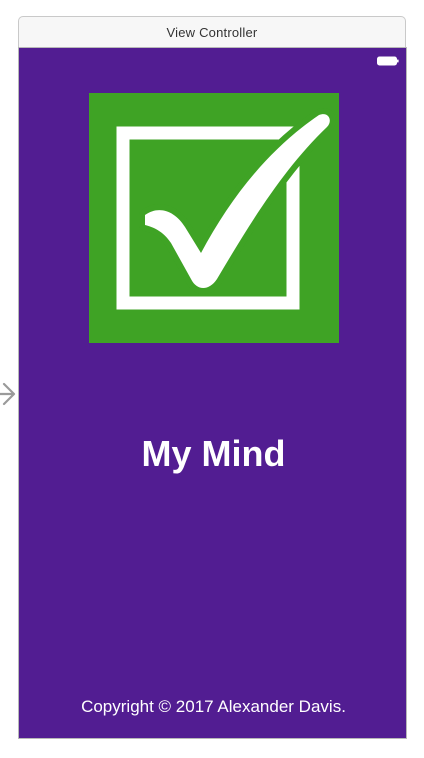 This screenshot has height=758, width=424. What do you see at coordinates (388, 61) in the screenshot?
I see `battery-icon` at bounding box center [388, 61].